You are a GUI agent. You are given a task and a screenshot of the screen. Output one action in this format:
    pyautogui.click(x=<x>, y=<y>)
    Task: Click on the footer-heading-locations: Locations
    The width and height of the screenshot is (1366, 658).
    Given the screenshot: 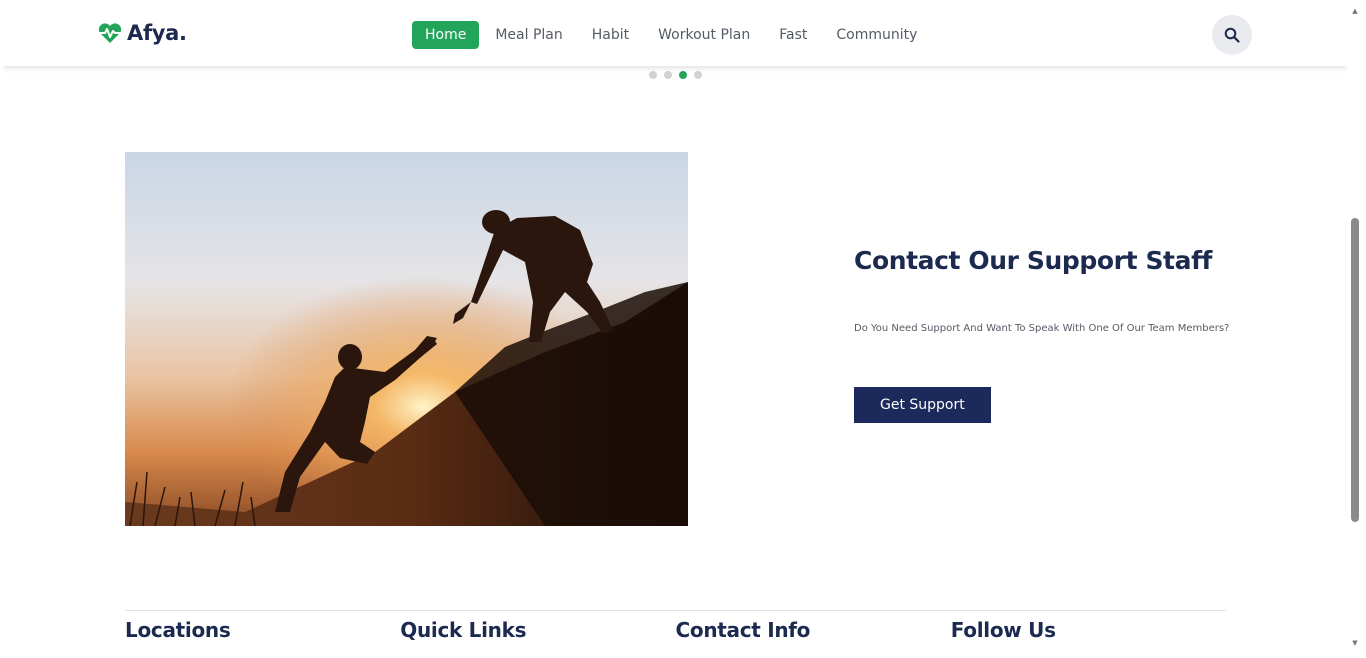 What is the action you would take?
    pyautogui.click(x=178, y=630)
    